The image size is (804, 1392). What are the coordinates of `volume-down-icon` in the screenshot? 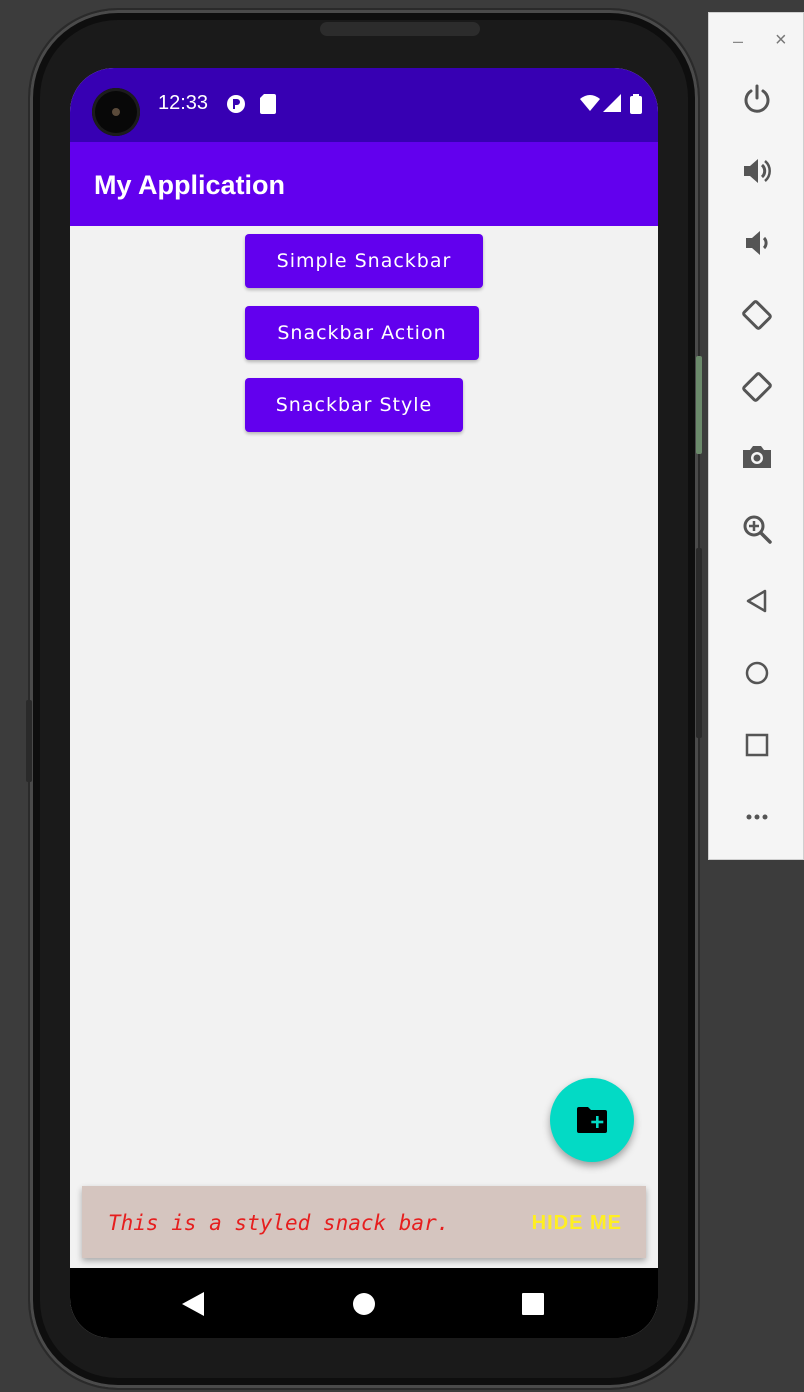 It's located at (757, 243).